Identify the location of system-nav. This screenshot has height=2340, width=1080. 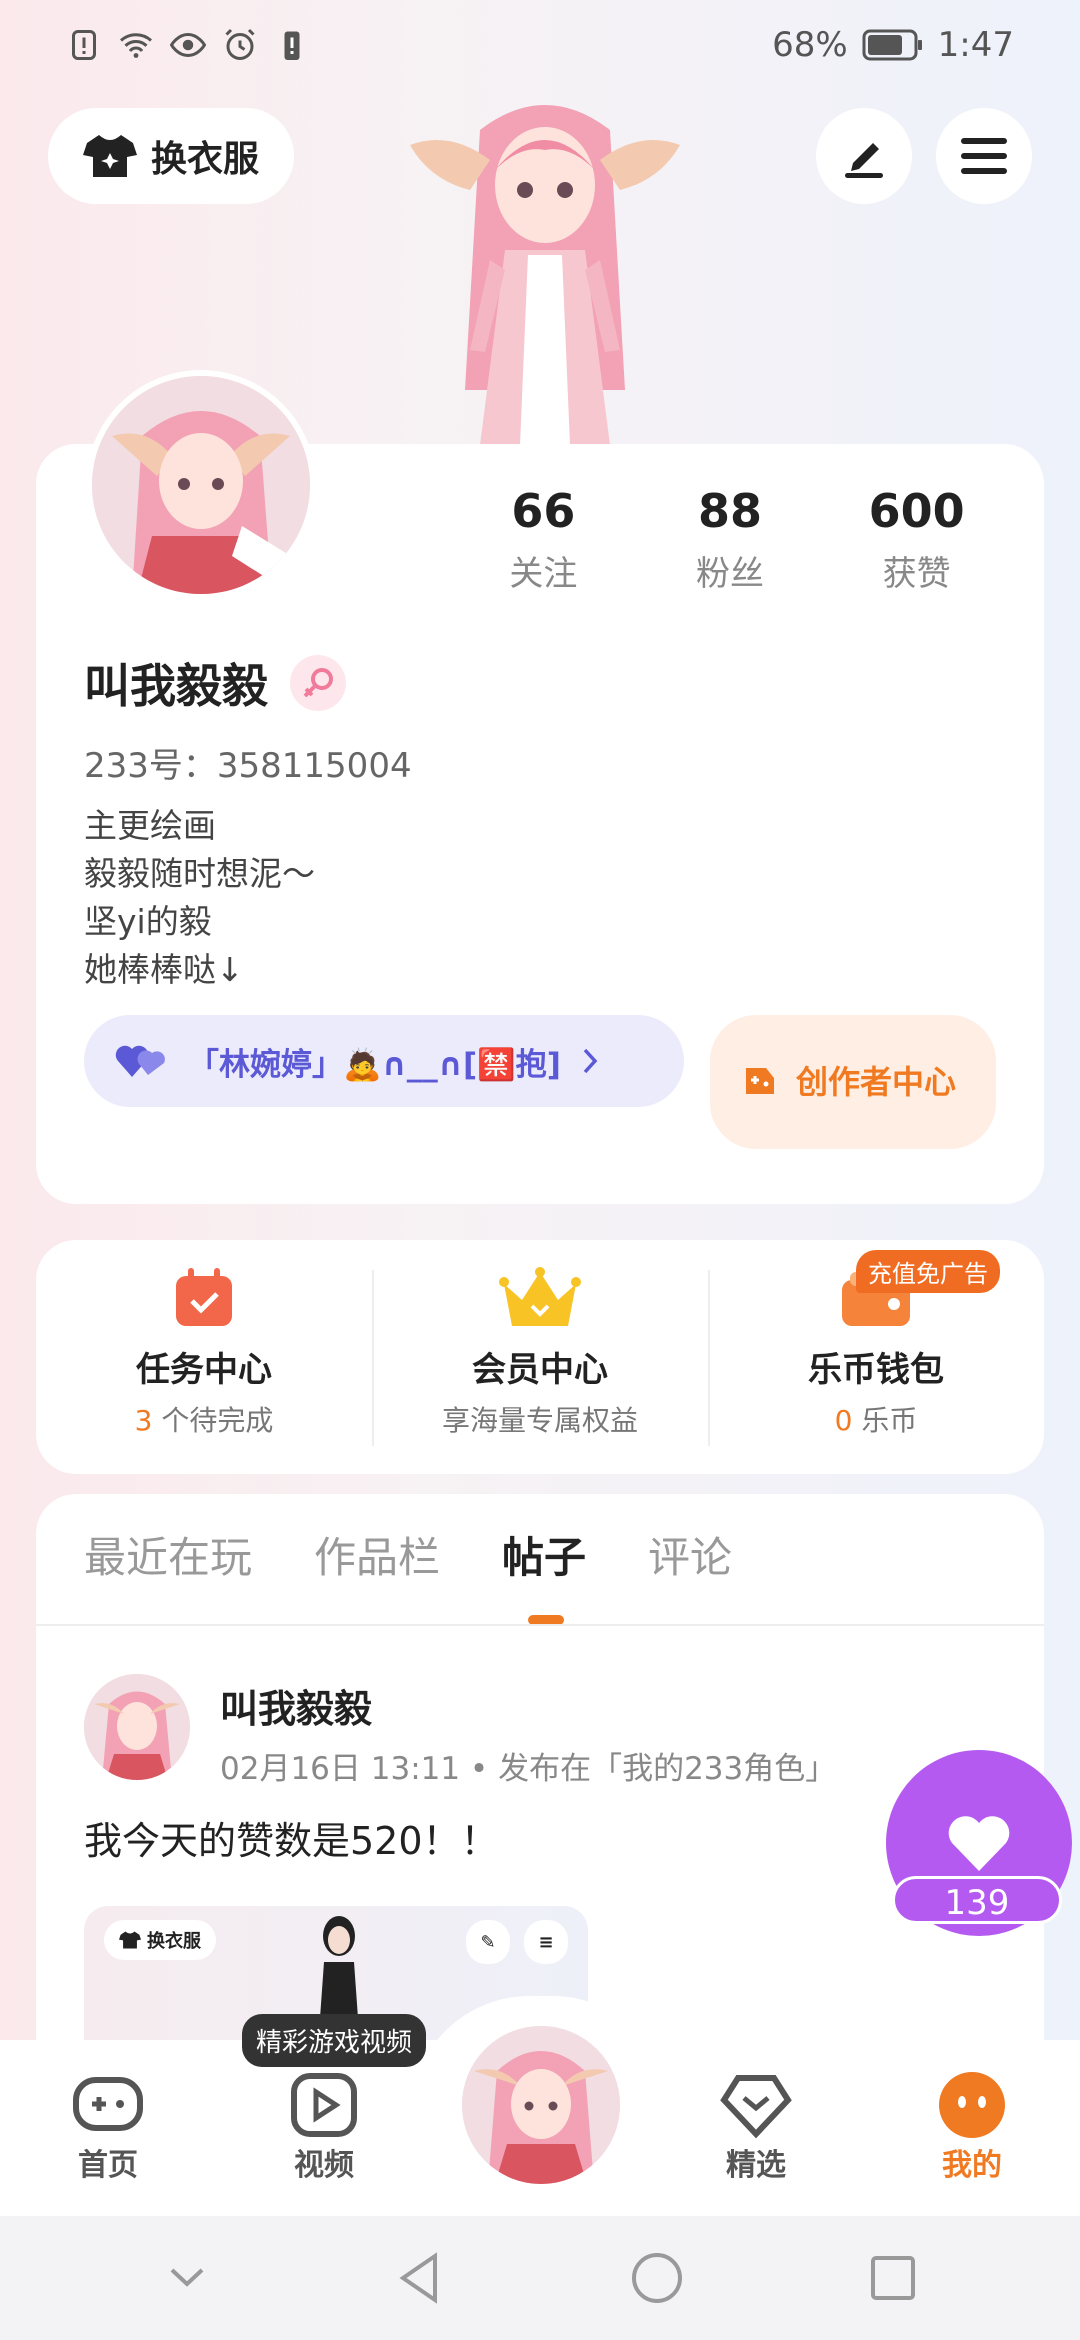
(540, 2278).